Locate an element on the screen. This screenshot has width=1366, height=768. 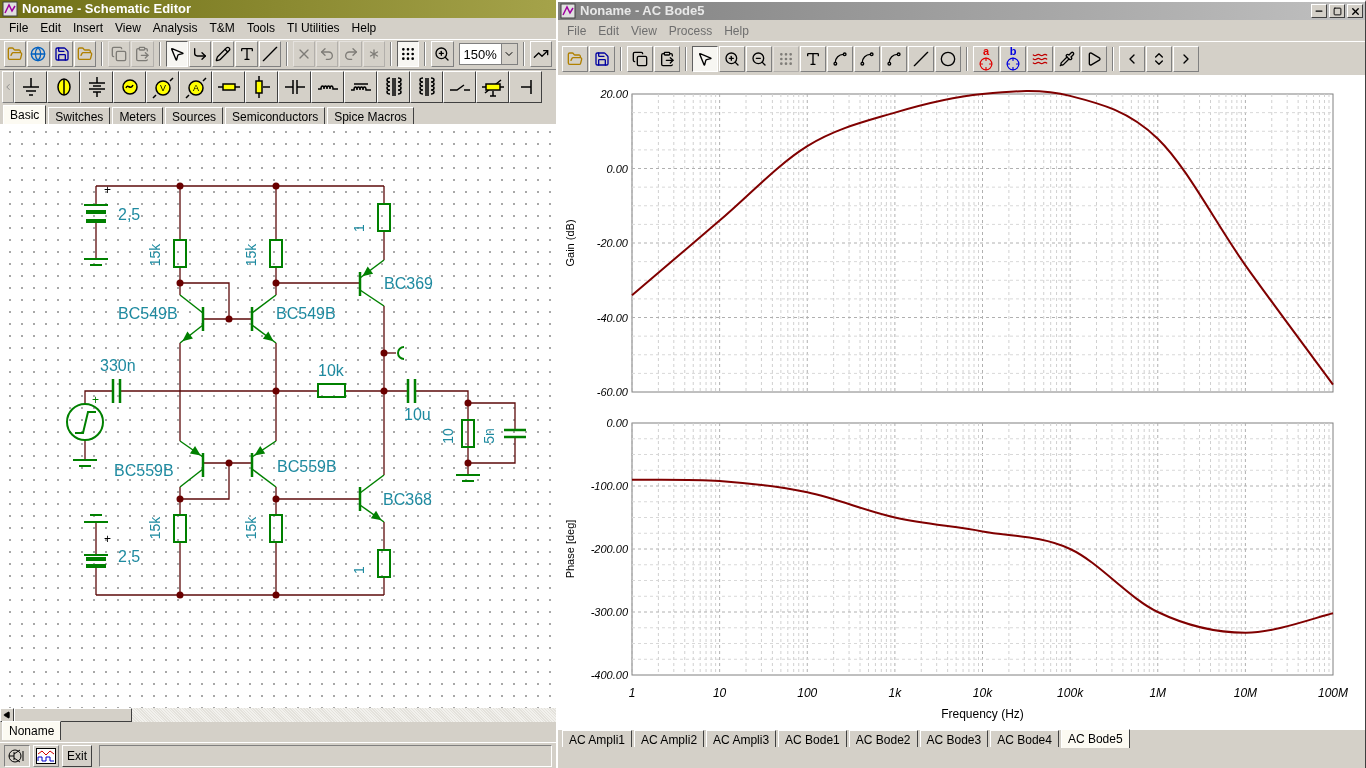
component-label: BC369 is located at coordinates (408, 284).